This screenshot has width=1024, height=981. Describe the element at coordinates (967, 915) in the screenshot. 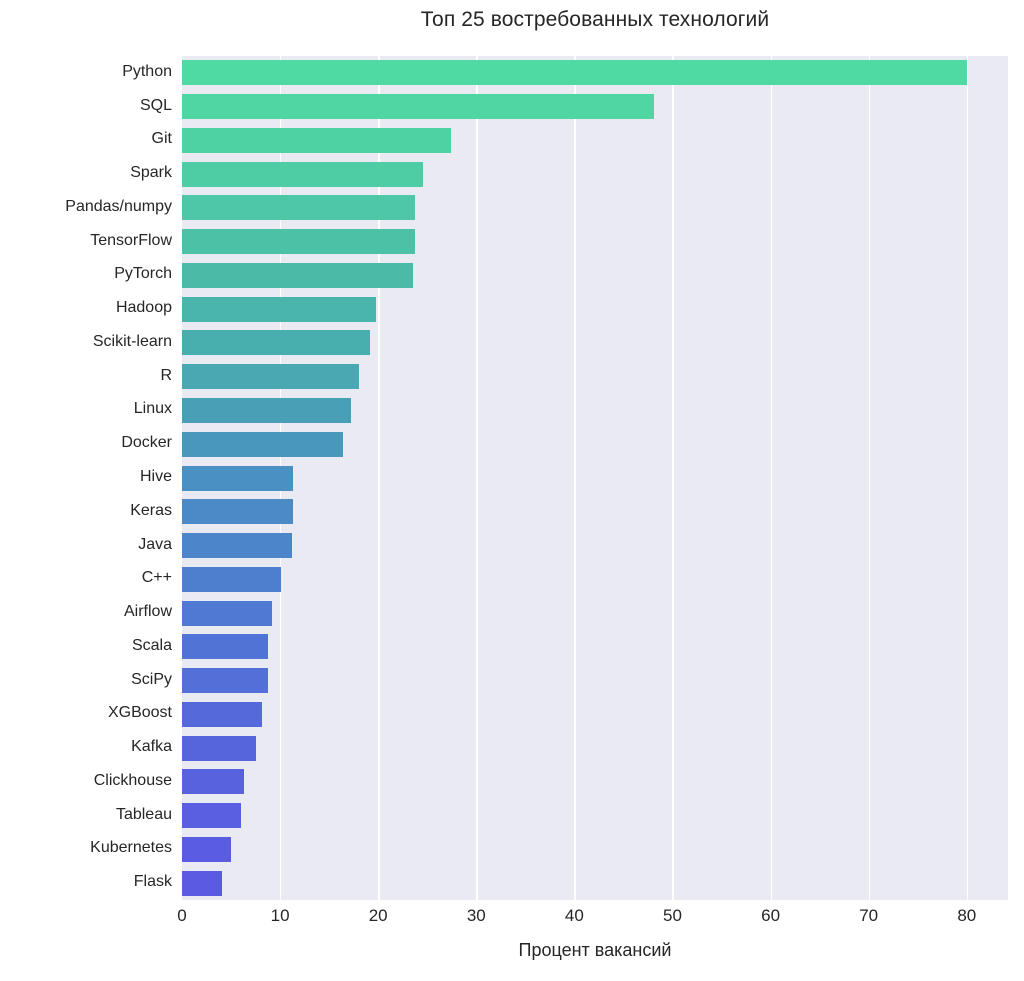

I see `x-tick-label: 80` at that location.